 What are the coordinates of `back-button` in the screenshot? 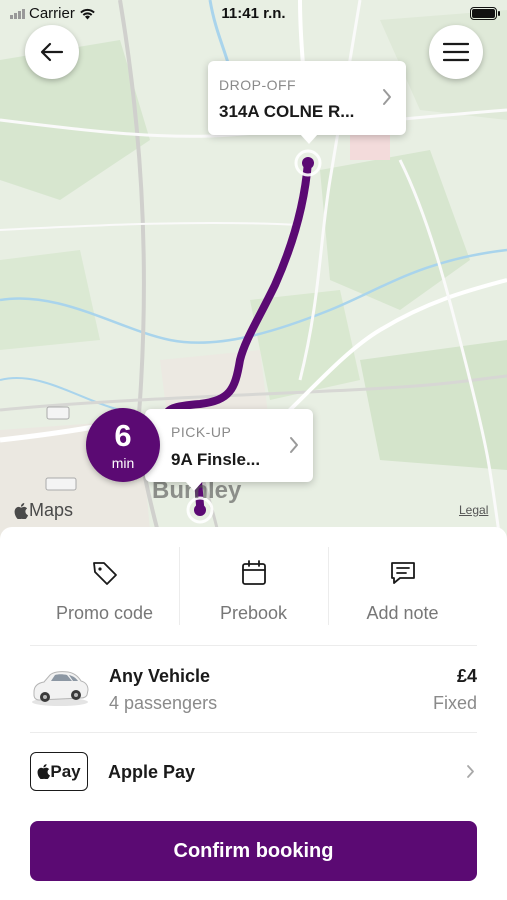 It's located at (52, 52).